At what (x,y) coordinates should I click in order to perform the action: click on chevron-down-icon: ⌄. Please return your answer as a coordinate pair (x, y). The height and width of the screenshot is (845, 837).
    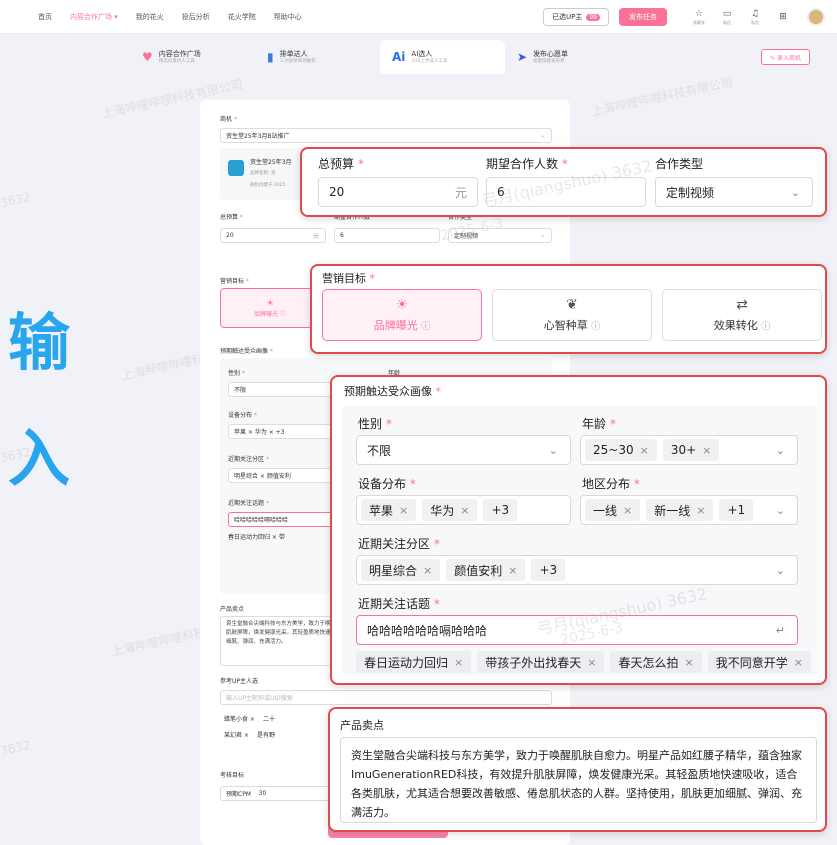
    Looking at the image, I should click on (542, 135).